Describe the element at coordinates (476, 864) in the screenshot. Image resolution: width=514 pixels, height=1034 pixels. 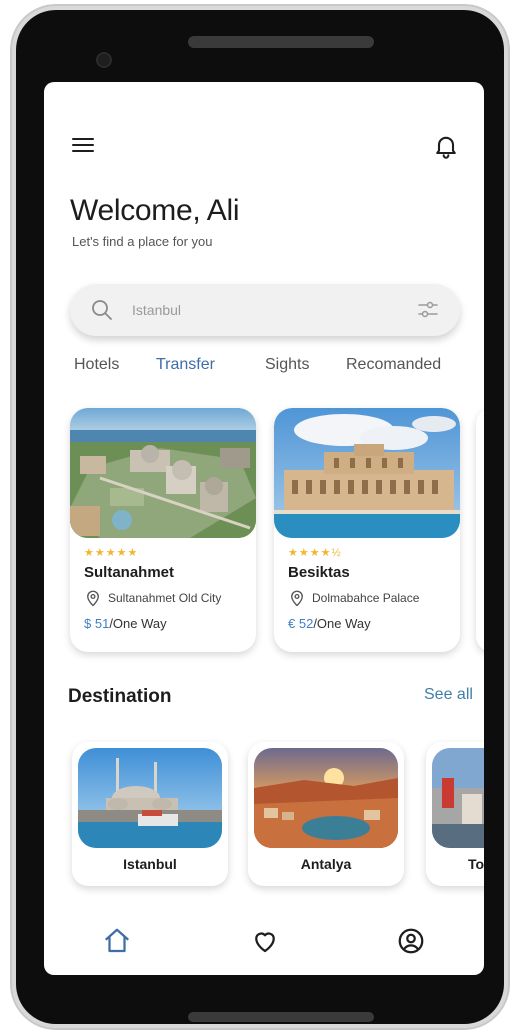
I see `destination-label: To` at that location.